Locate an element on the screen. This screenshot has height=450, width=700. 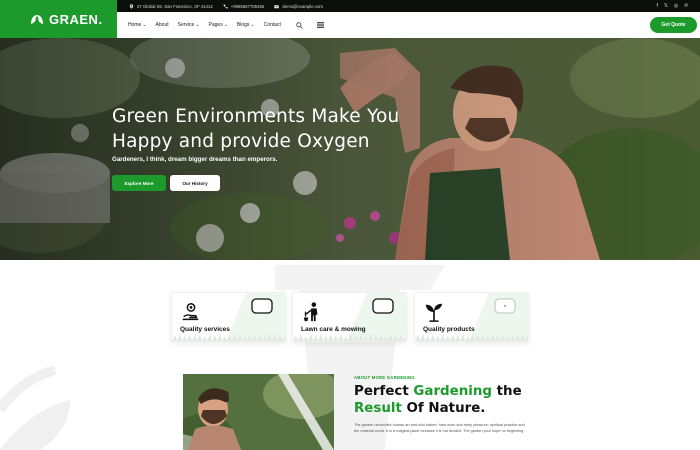
social-links: f 𝕏 ◎ ℗ is located at coordinates (678, 6).